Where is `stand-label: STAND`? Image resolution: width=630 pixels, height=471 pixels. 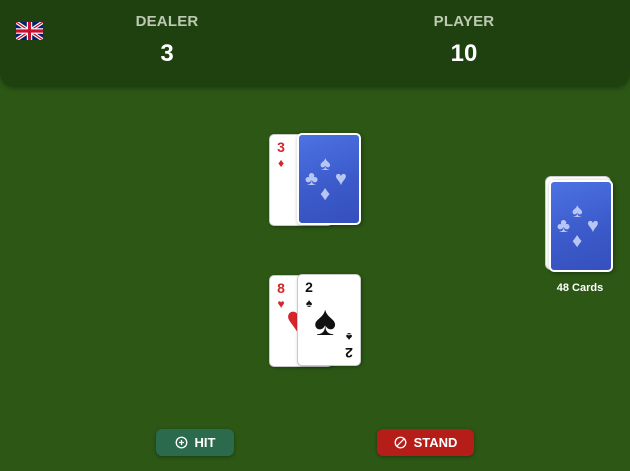
stand-label: STAND is located at coordinates (435, 442).